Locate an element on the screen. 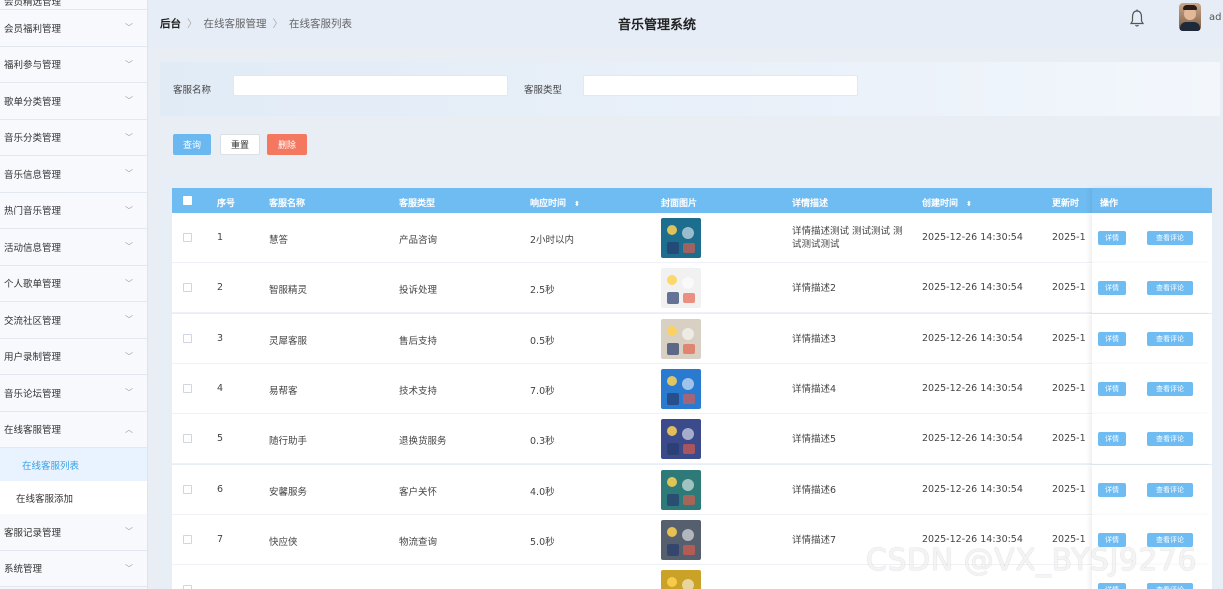 This screenshot has height=589, width=1223. sidebar-item: 歌单分类管理 ﹀ is located at coordinates (73, 101).